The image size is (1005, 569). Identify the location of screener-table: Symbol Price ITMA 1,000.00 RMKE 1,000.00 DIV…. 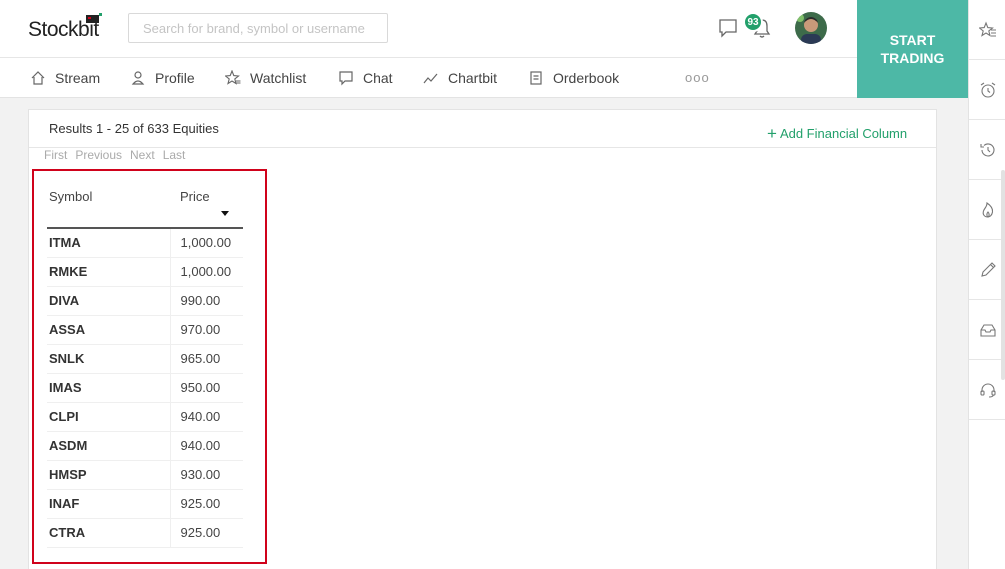
(145, 364).